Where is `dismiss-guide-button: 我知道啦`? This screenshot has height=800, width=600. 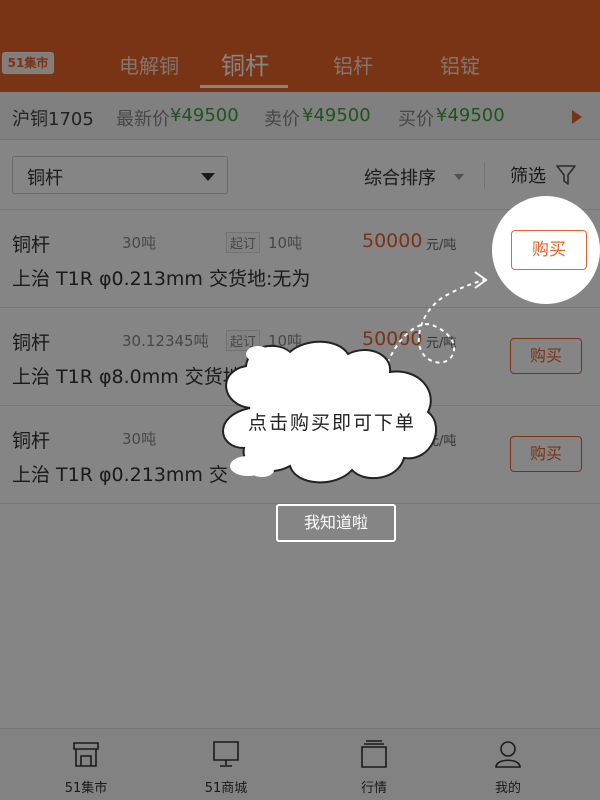 dismiss-guide-button: 我知道啦 is located at coordinates (336, 523).